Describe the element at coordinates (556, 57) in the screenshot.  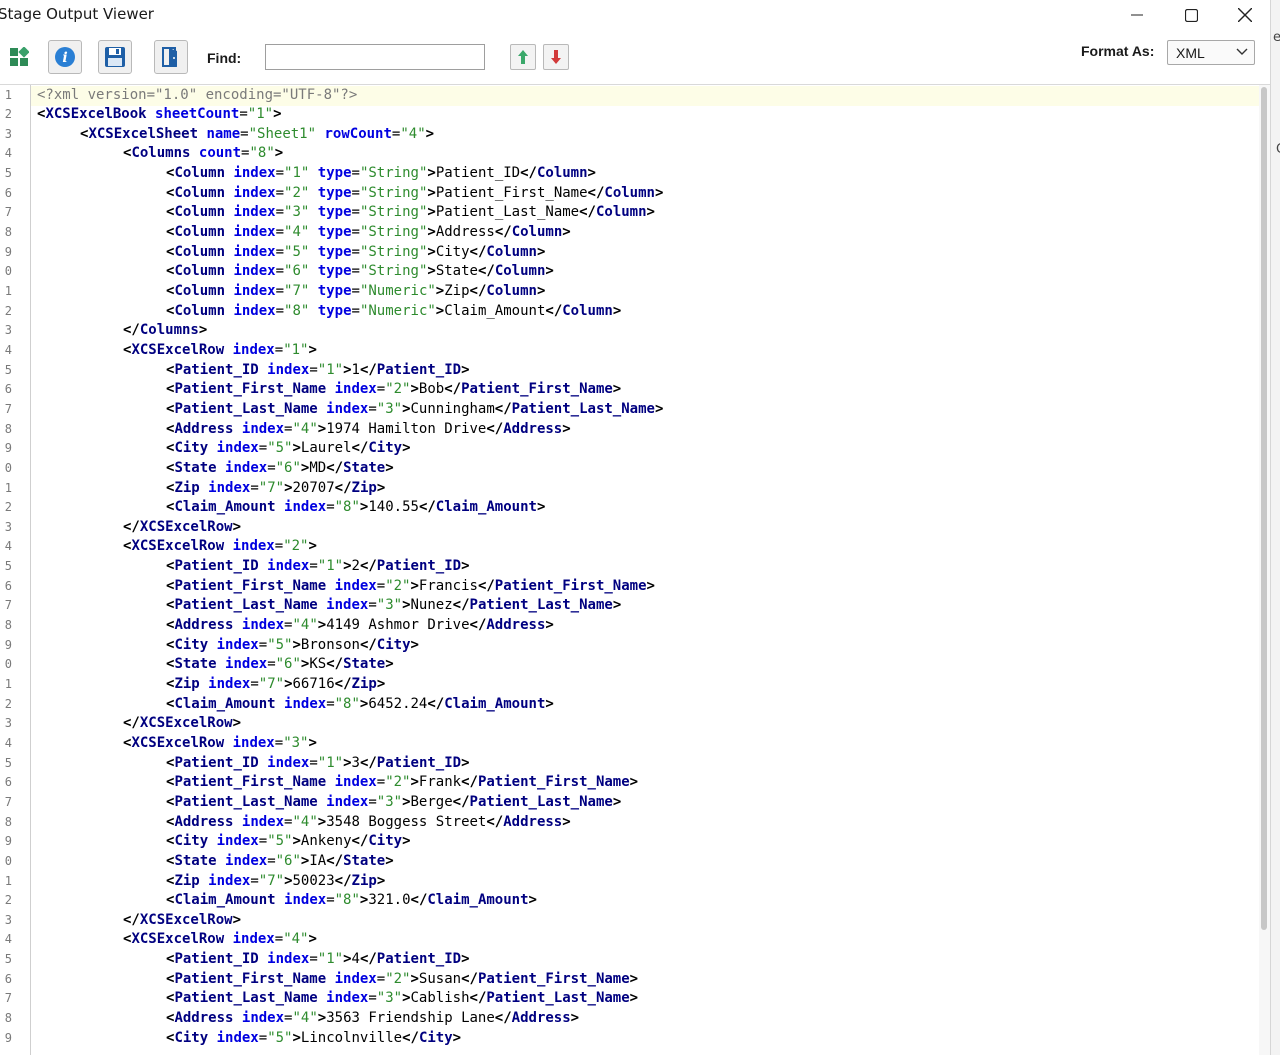
I see `find-next-button` at that location.